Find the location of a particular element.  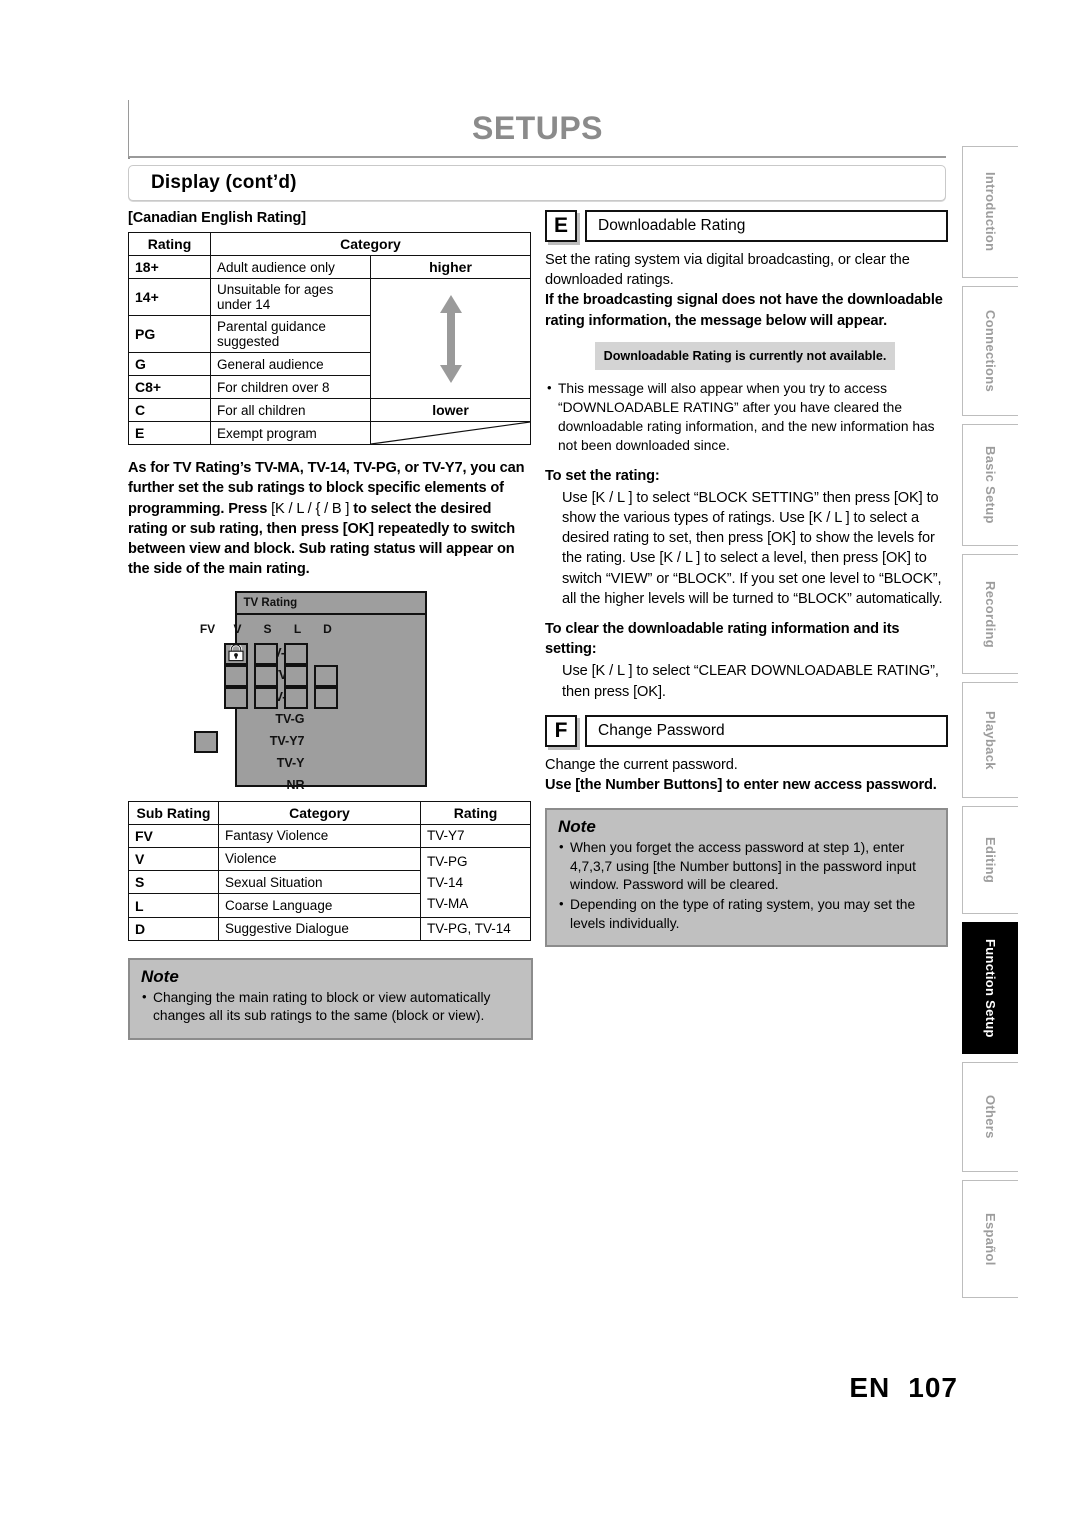

page-title: SETUPS is located at coordinates (537, 127).